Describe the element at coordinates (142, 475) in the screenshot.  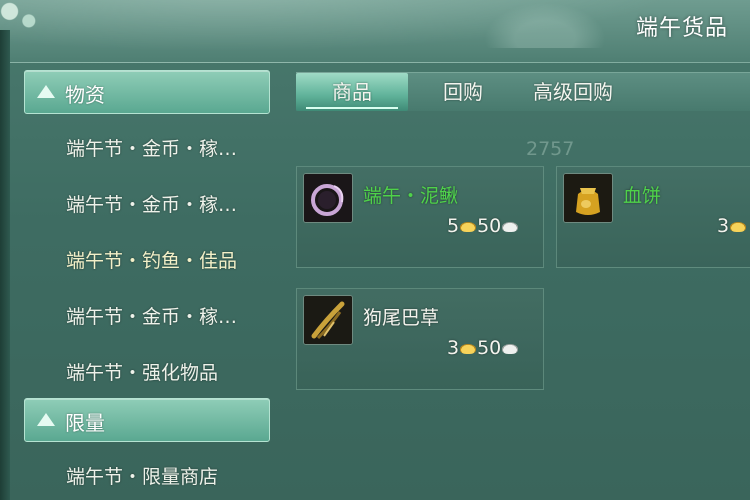
I see `sidebar-item-6: 端午节・限量商店` at that location.